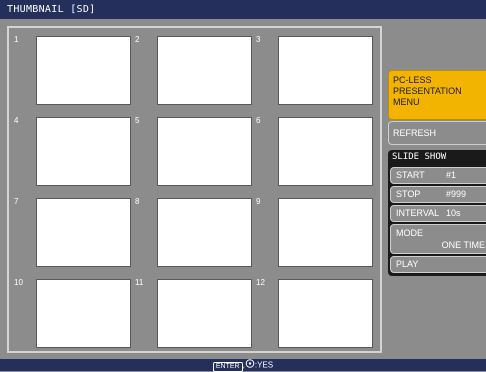 This screenshot has height=372, width=486. Describe the element at coordinates (139, 282) in the screenshot. I see `thumbnail-index: 11` at that location.